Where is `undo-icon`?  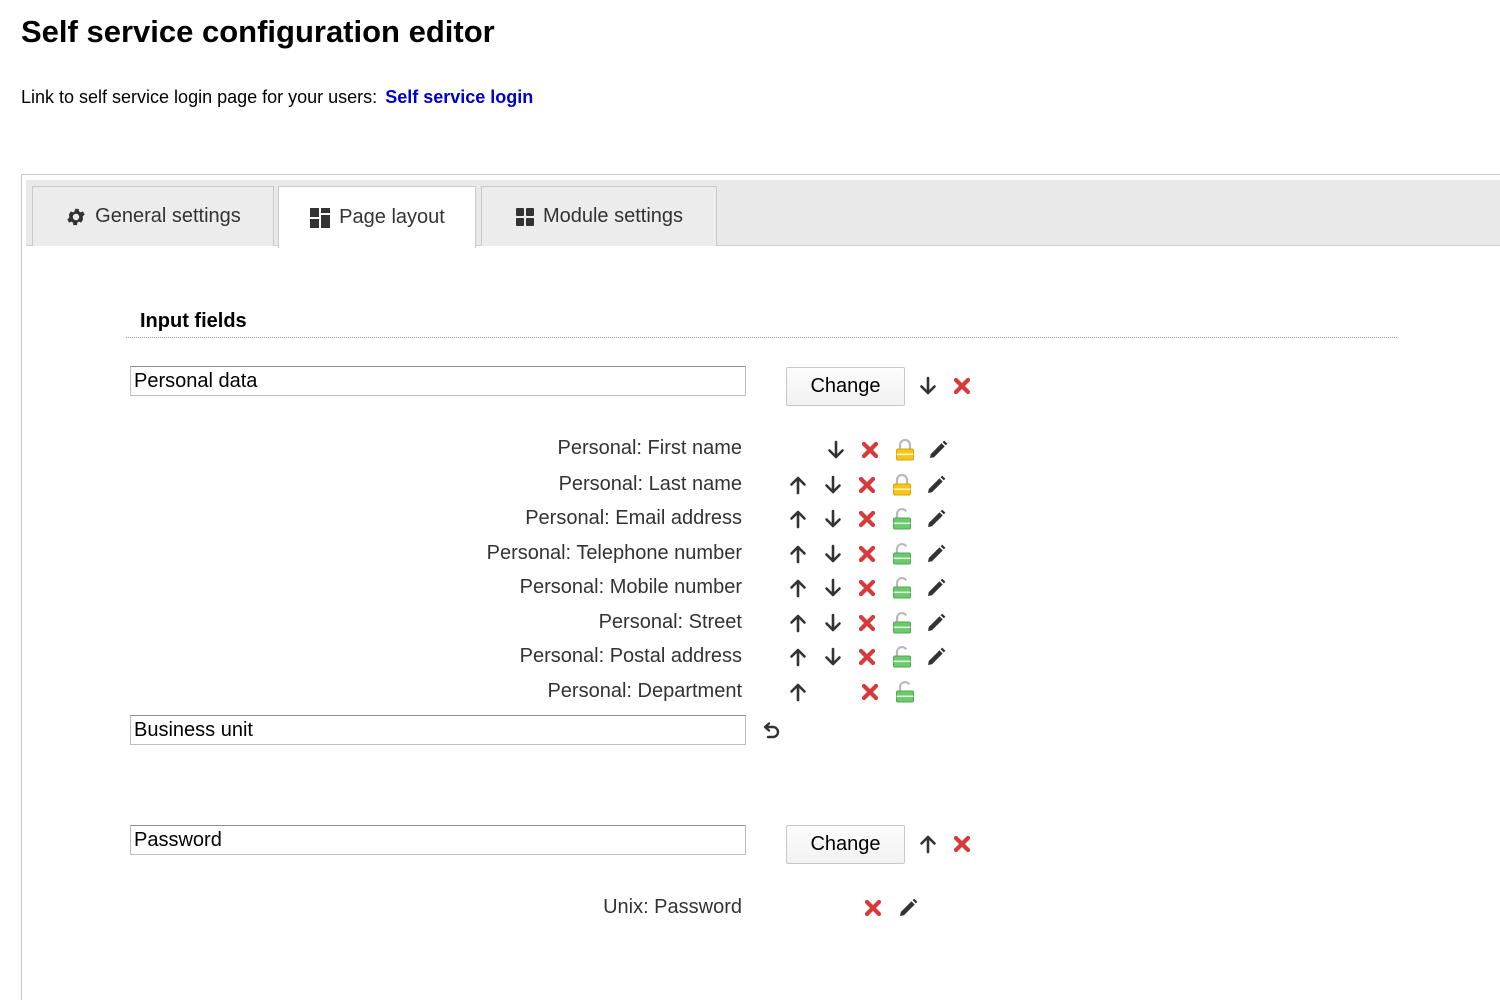
undo-icon is located at coordinates (771, 732).